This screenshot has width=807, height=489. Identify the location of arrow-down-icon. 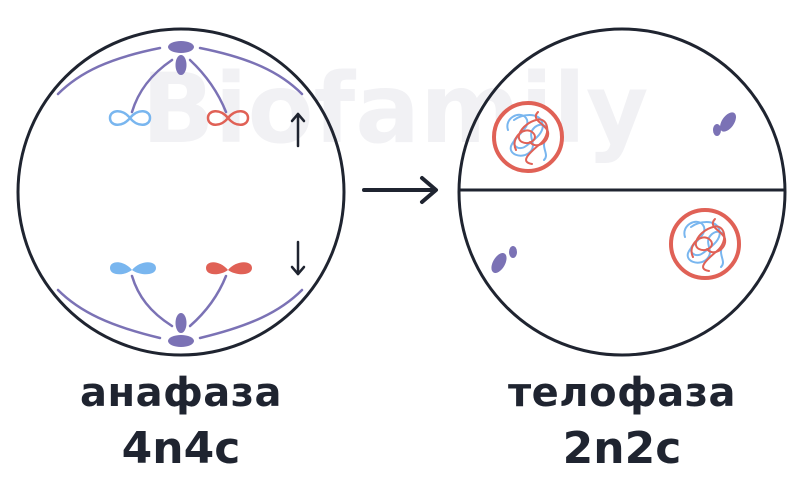
(298, 258).